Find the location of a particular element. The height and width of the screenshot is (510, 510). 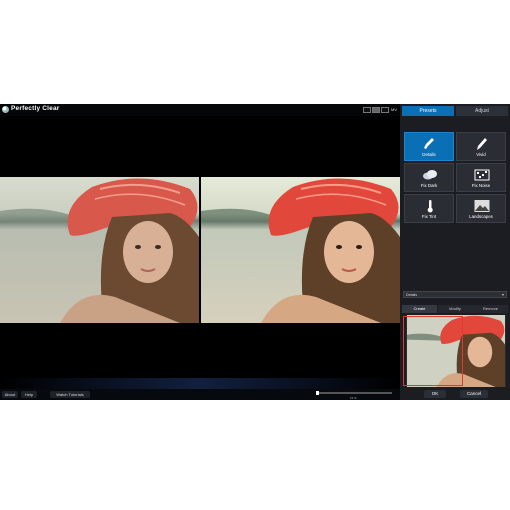

category-select-value: Details is located at coordinates (411, 295).